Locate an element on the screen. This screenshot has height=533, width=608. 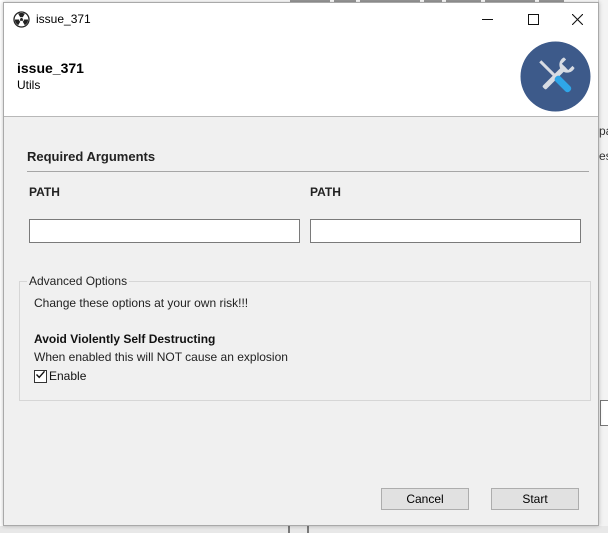
section-divider is located at coordinates (308, 171).